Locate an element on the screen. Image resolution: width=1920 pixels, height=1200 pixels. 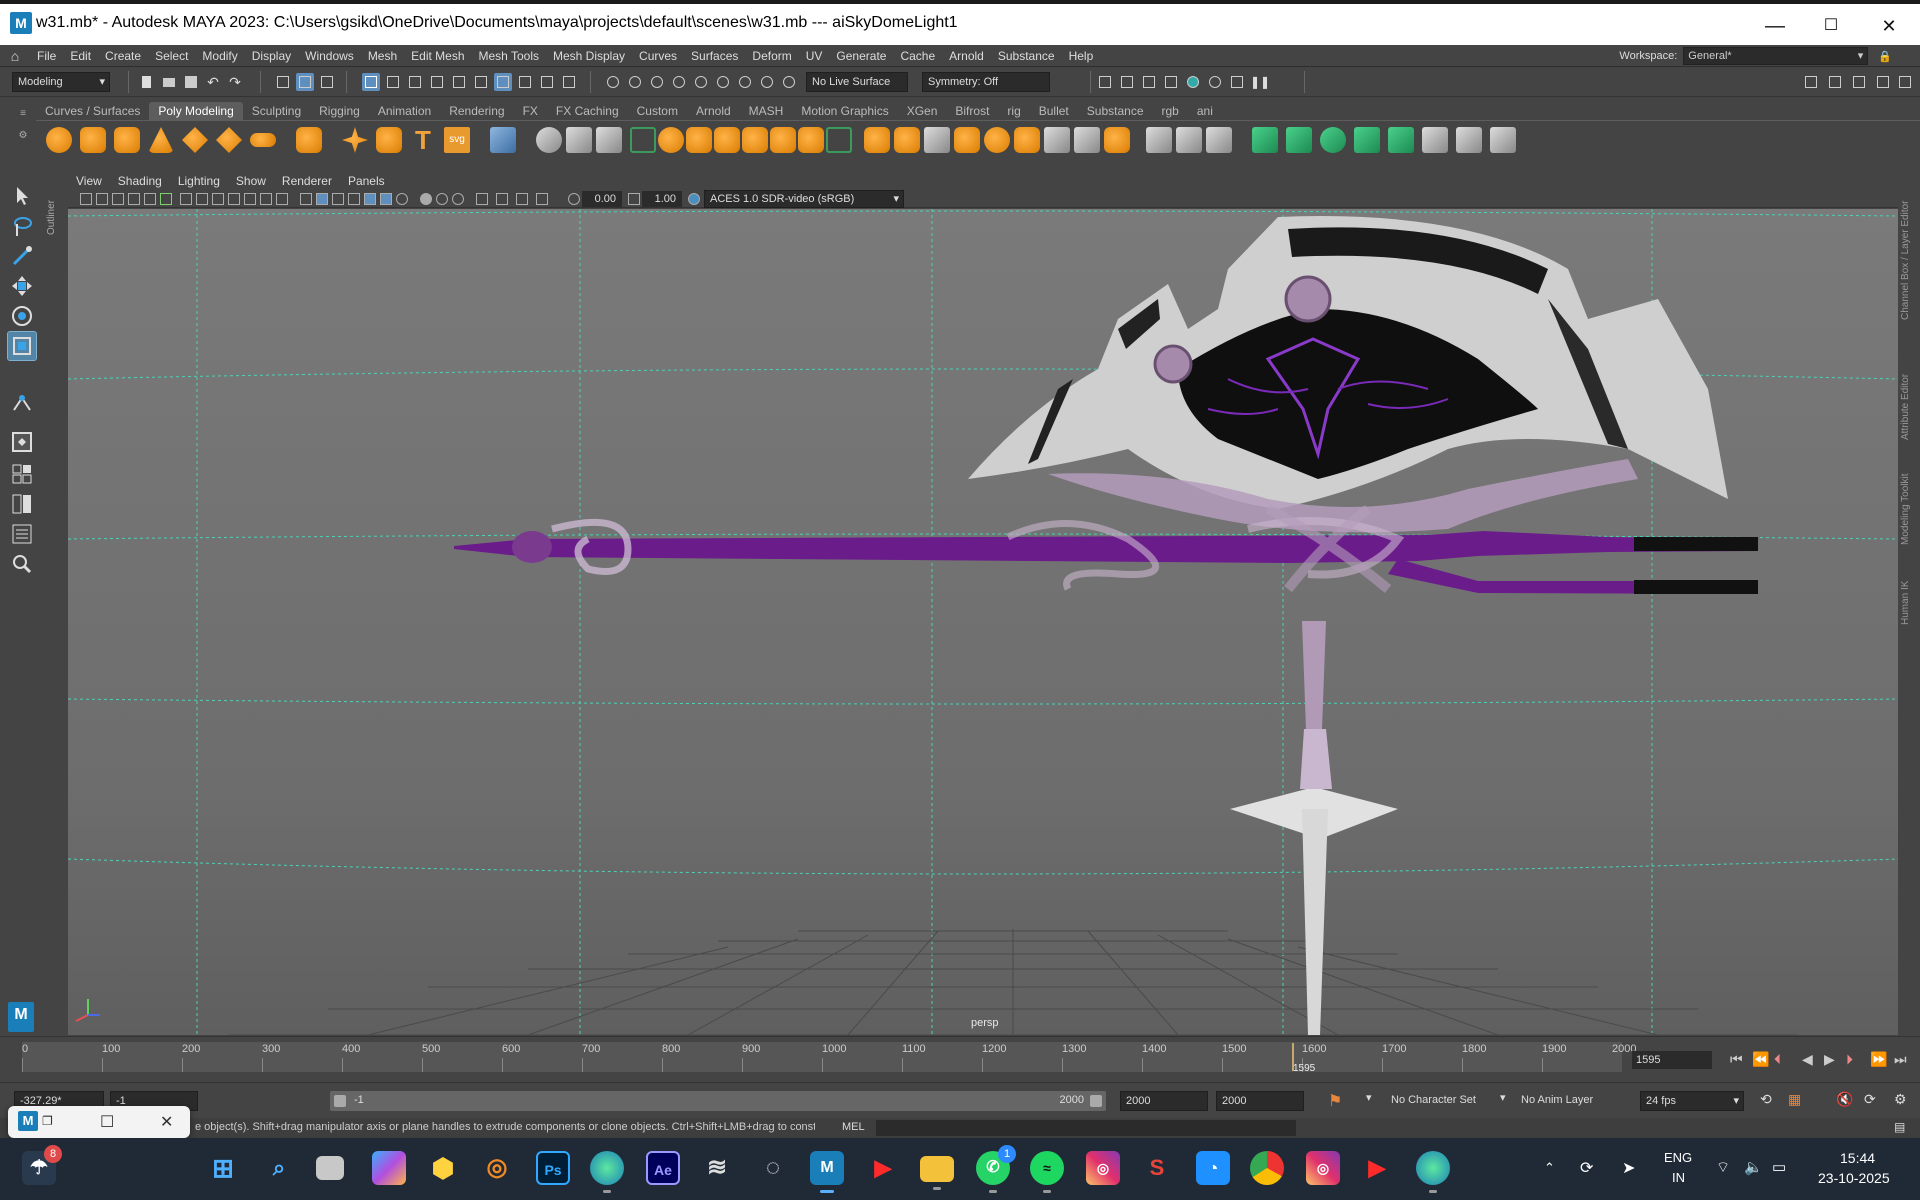
instagram-icon: ◎ is located at coordinates (1103, 1168).